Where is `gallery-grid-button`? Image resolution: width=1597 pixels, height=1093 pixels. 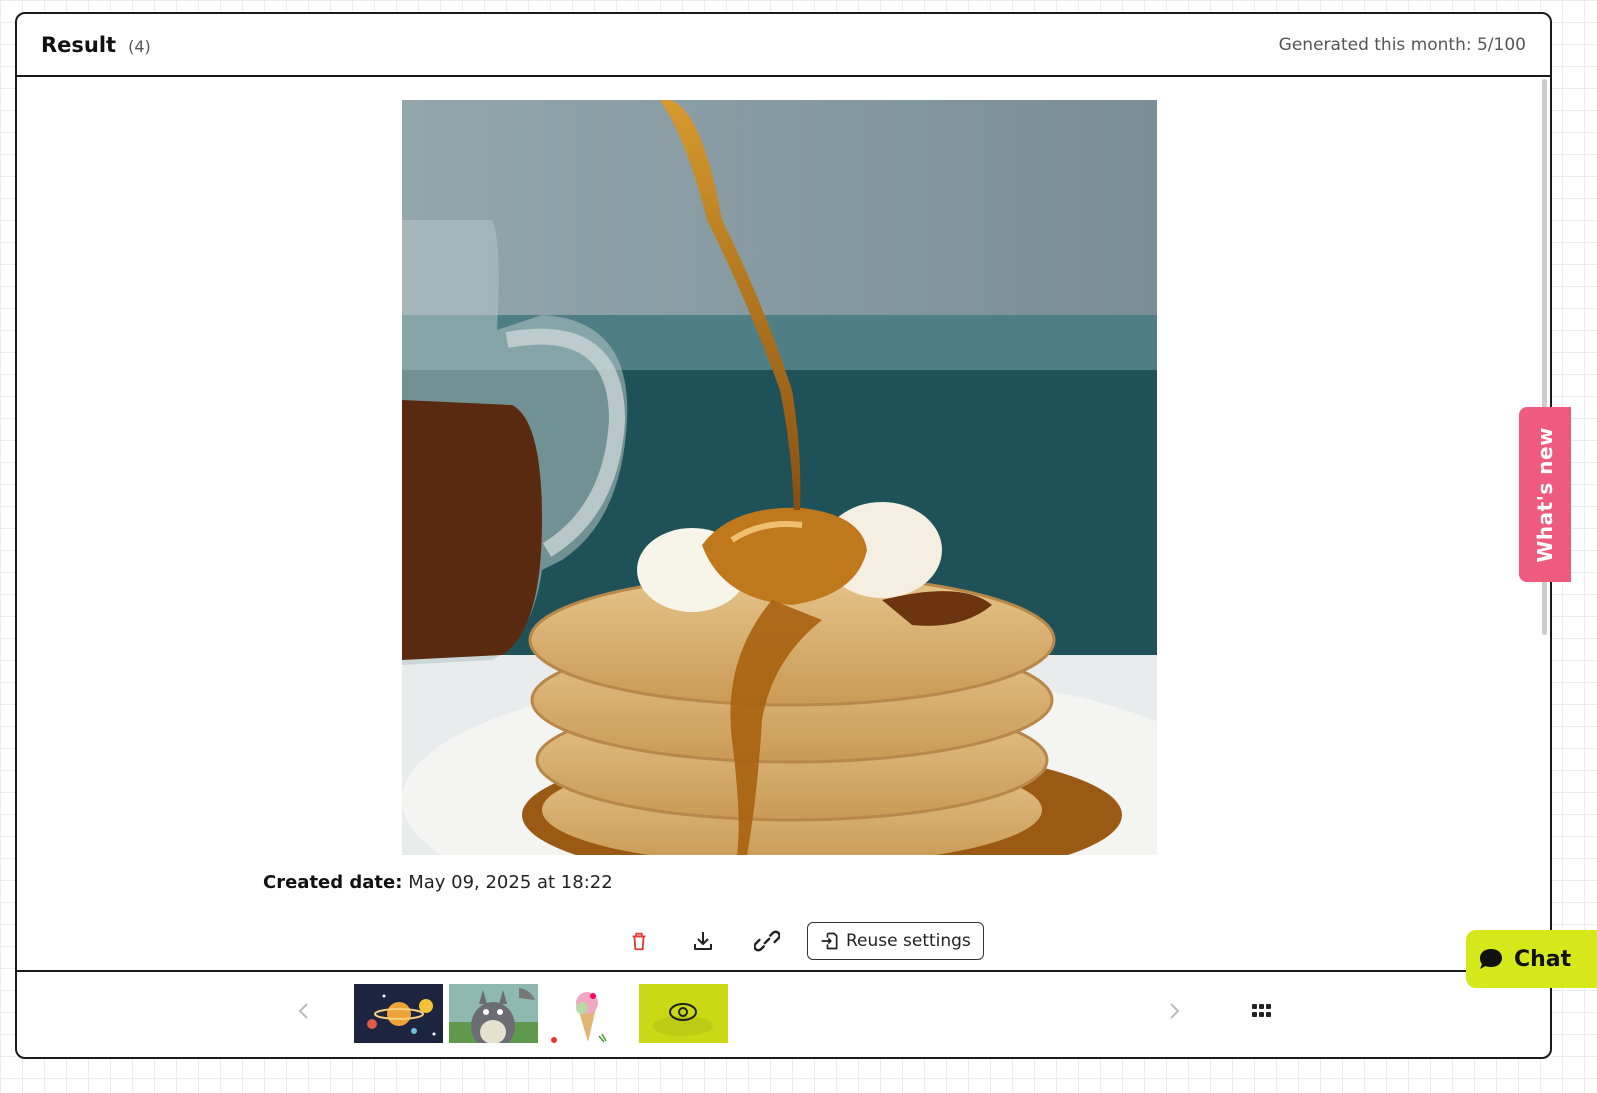 gallery-grid-button is located at coordinates (1262, 1011).